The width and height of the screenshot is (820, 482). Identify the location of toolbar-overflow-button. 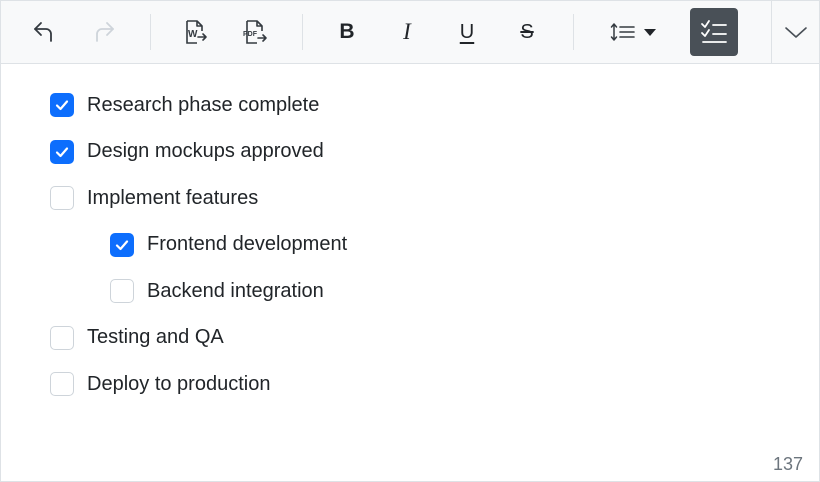
(795, 32).